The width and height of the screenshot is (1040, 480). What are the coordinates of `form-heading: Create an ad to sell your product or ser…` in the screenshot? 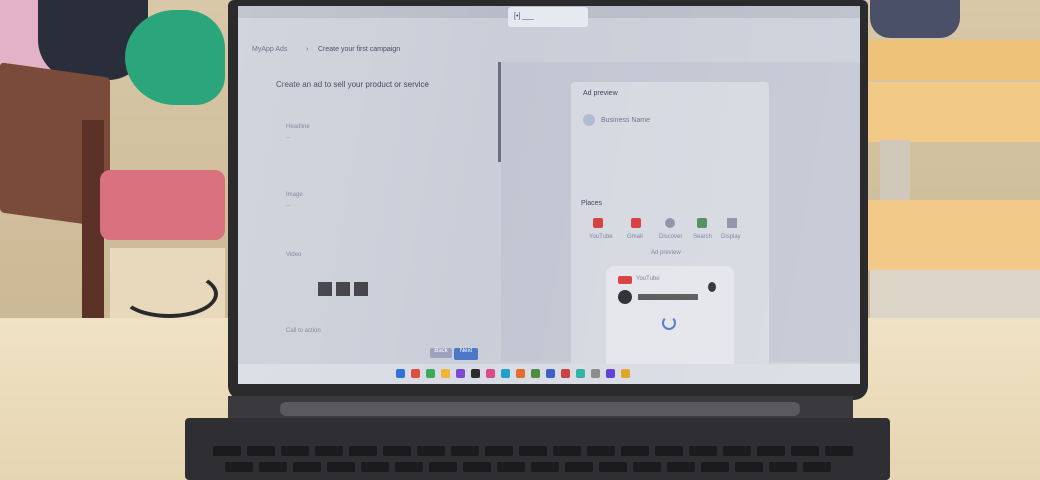 It's located at (352, 84).